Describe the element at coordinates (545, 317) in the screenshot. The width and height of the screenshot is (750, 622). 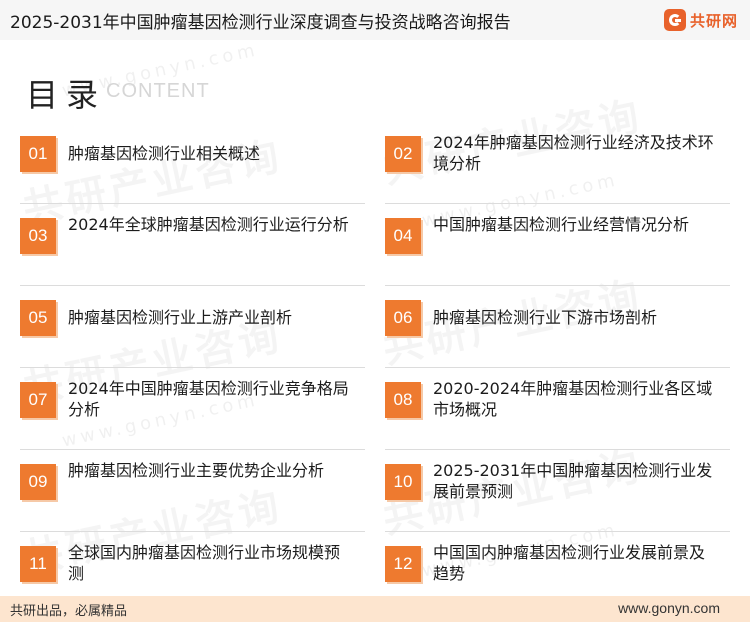
I see `toc-item-label: 肿瘤基因检测行业下游市场剖析` at that location.